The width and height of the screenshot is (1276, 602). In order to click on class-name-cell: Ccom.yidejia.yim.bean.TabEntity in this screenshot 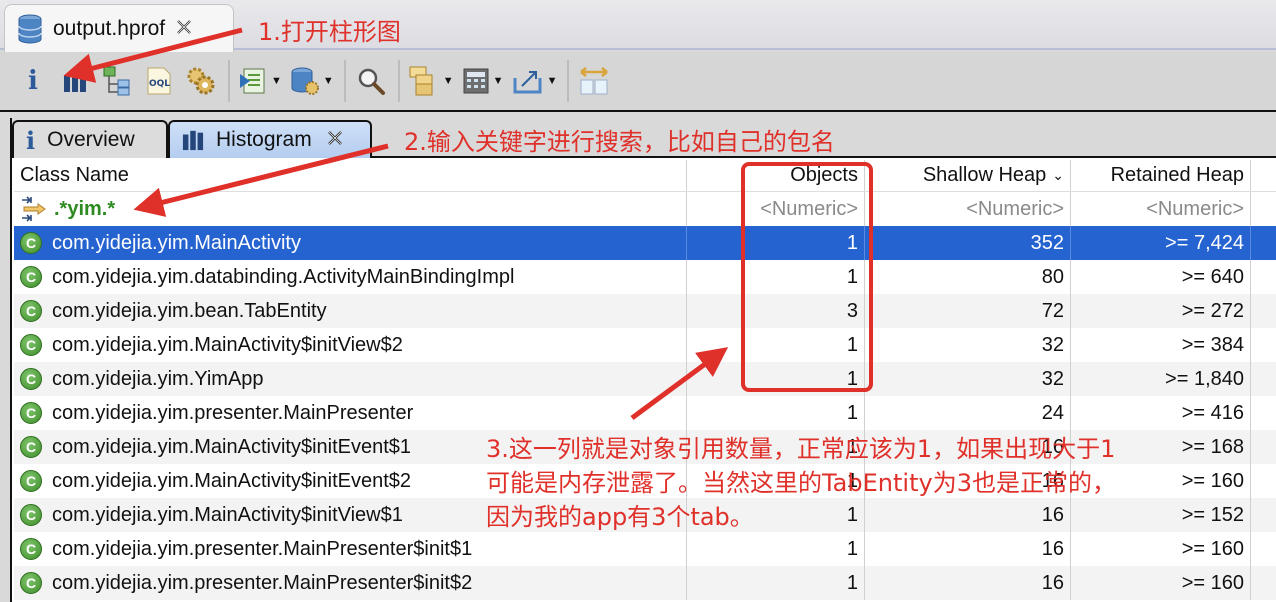, I will do `click(350, 311)`.